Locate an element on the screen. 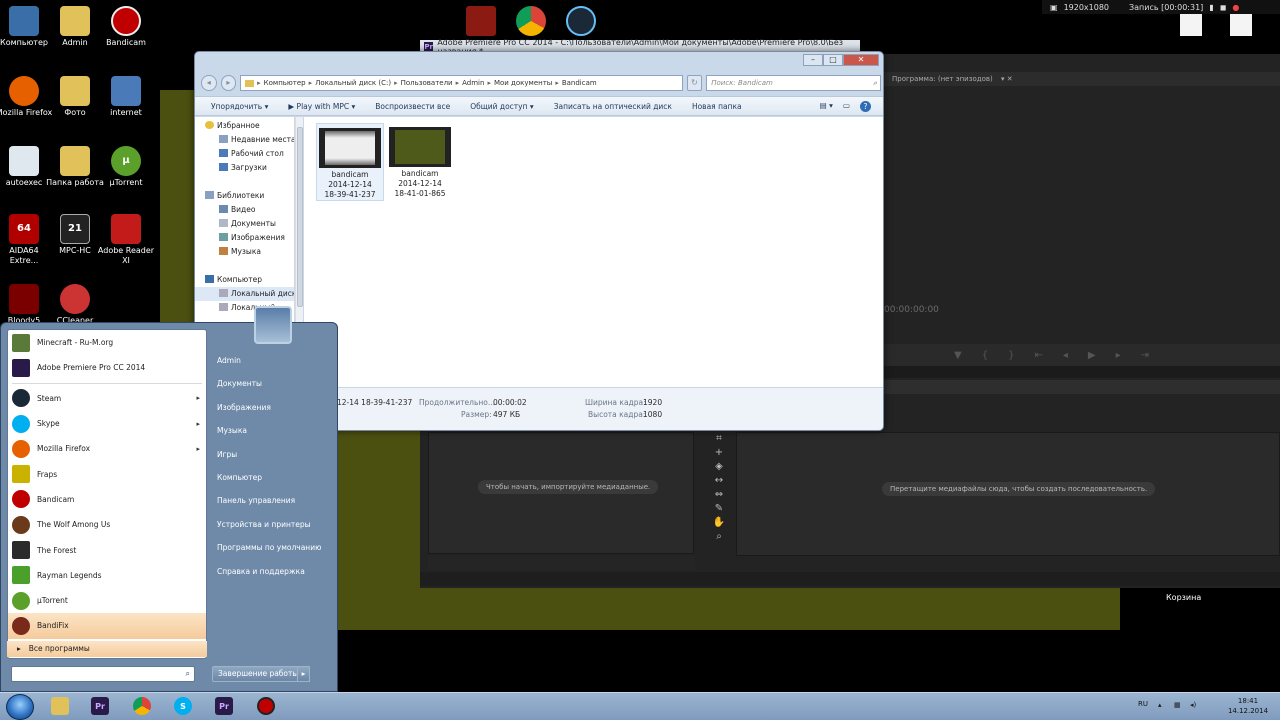 Image resolution: width=1280 pixels, height=720 pixels. start-search-input: ⌕ is located at coordinates (103, 674).